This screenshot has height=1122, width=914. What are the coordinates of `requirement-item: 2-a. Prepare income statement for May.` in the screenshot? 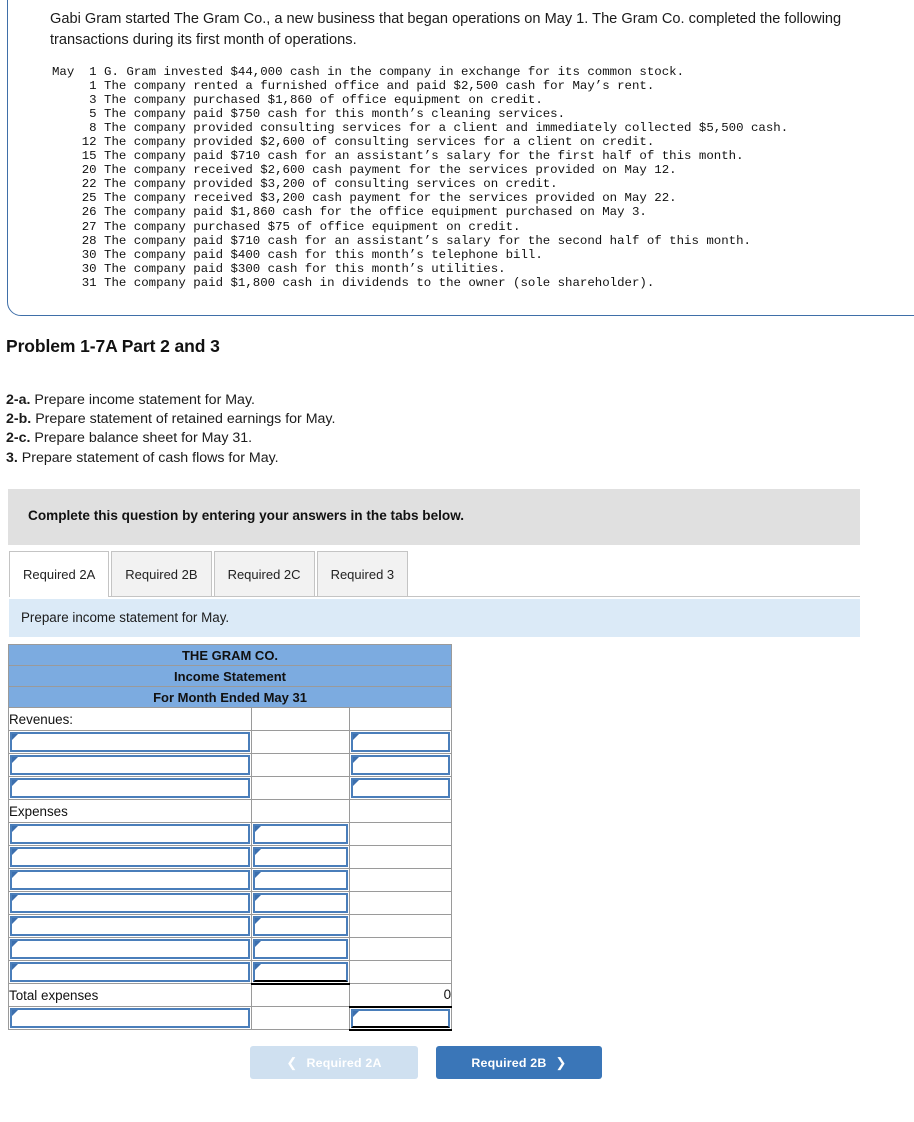 It's located at (170, 400).